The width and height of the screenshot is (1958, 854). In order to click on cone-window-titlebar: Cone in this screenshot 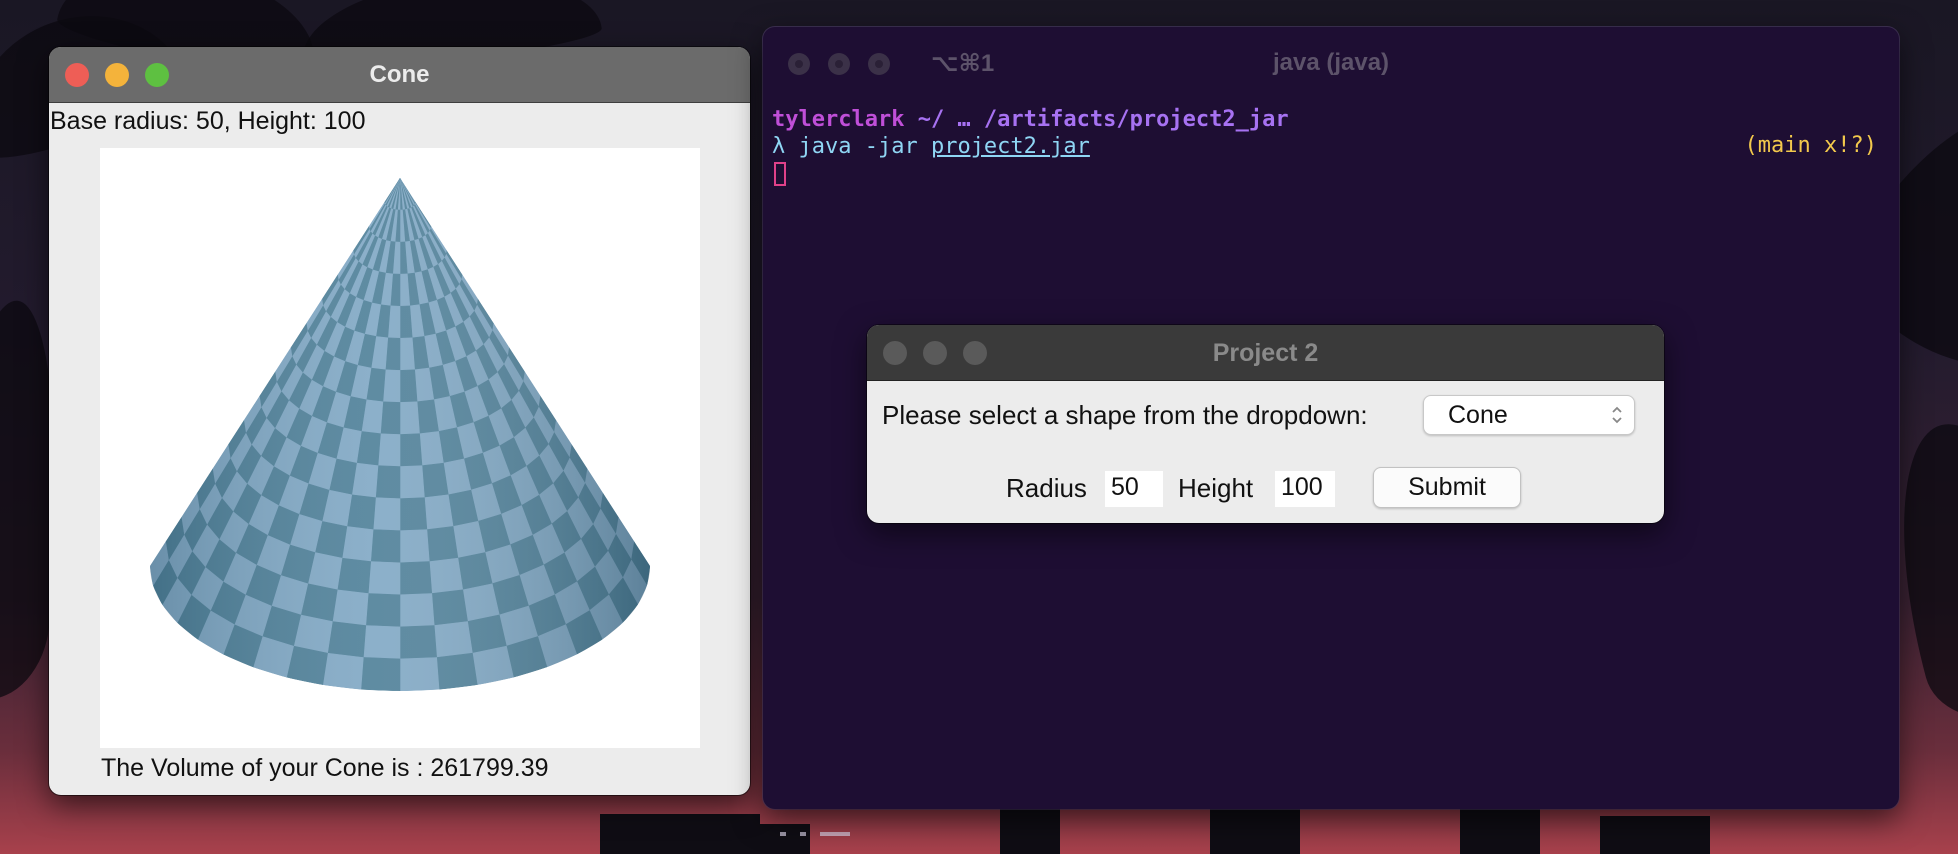, I will do `click(399, 75)`.